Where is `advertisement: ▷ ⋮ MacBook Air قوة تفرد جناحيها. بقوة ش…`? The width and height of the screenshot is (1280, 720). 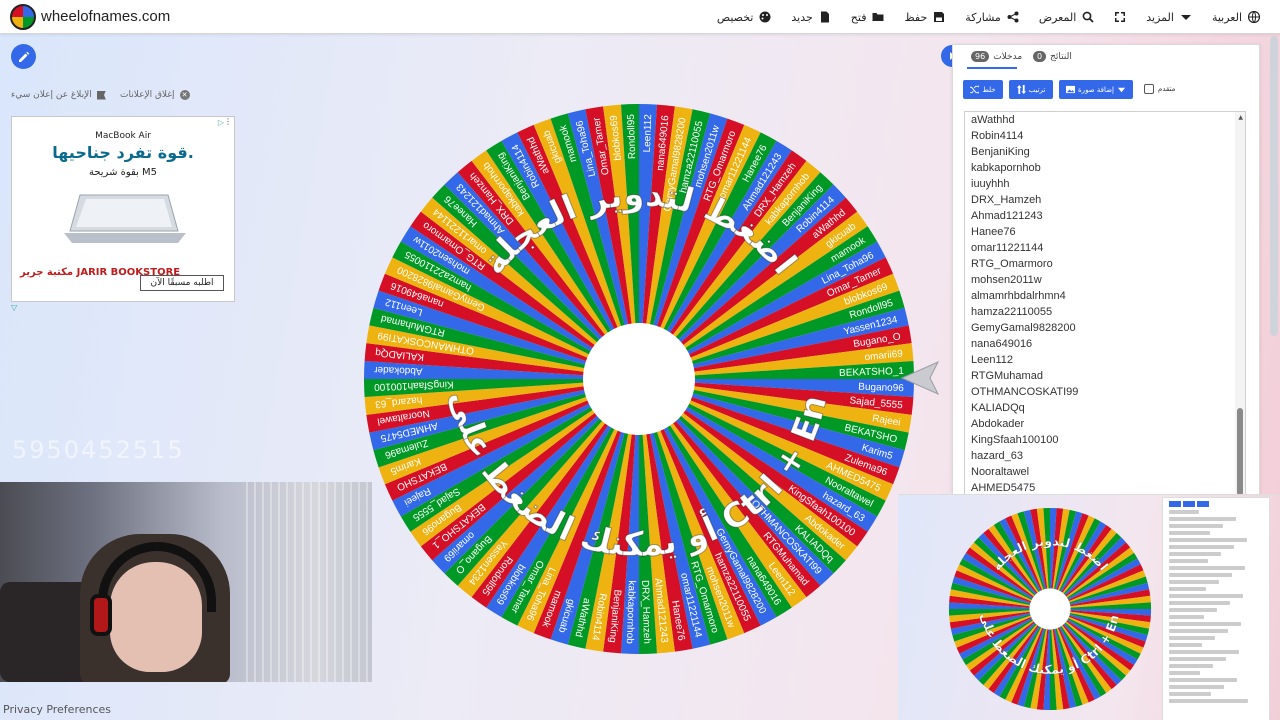 advertisement: ▷ ⋮ MacBook Air قوة تفرد جناحيها. بقوة ش… is located at coordinates (123, 209).